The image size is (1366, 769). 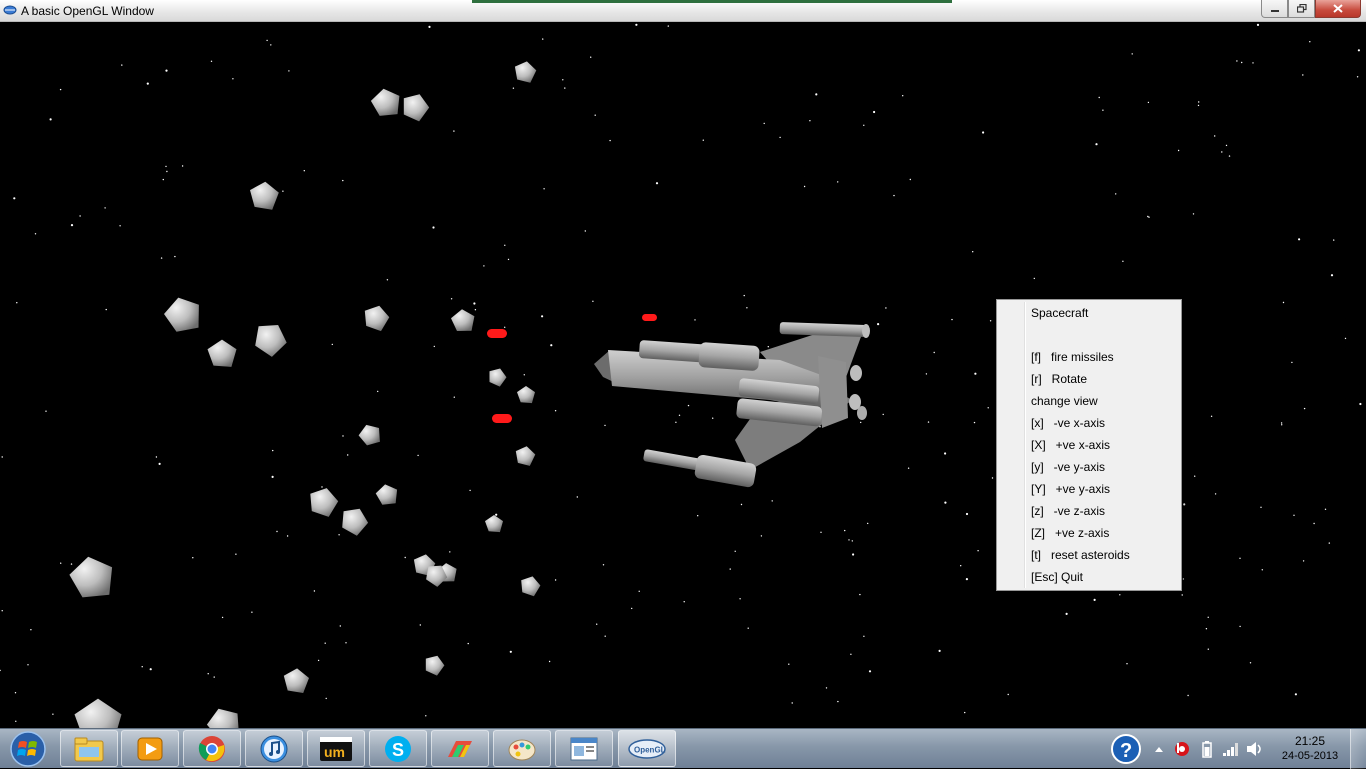 I want to click on close-button, so click(x=1338, y=9).